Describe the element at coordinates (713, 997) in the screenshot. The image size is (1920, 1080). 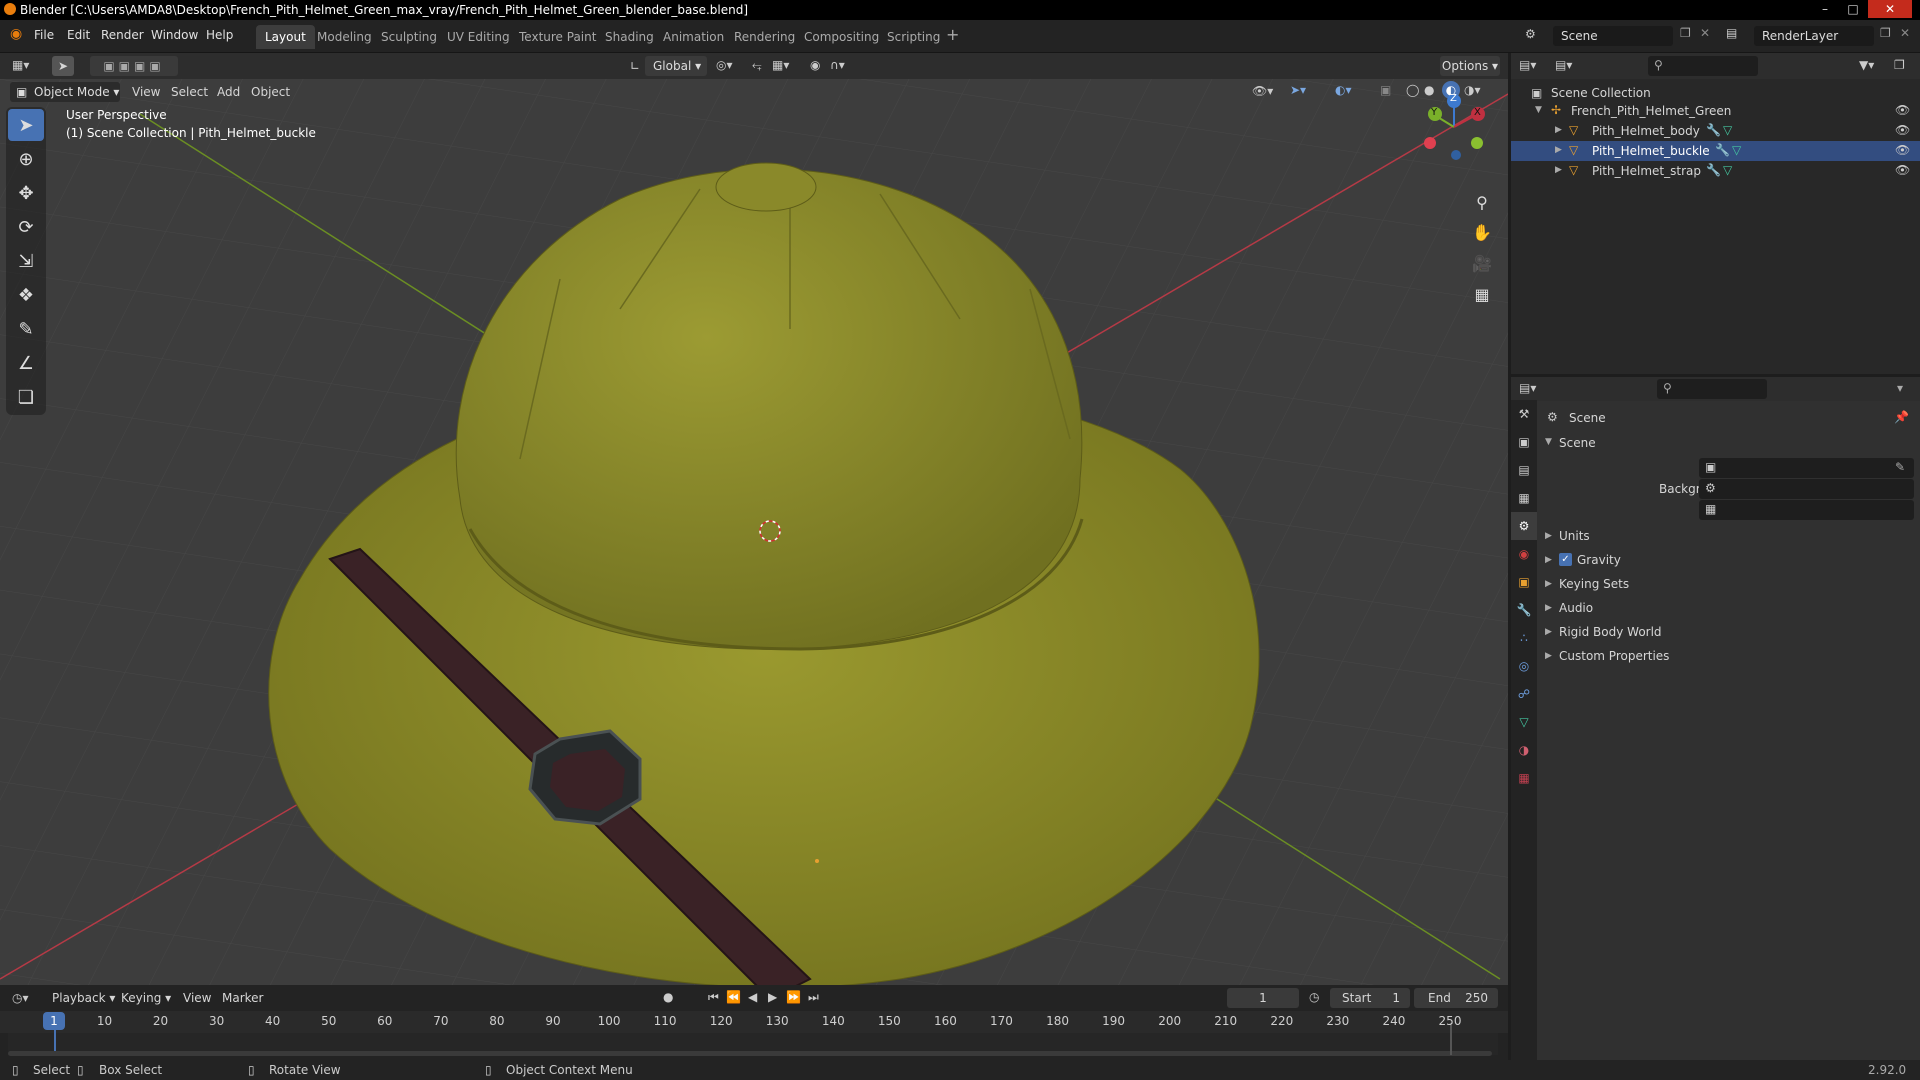
I see `jump-start-icon: ⏮` at that location.